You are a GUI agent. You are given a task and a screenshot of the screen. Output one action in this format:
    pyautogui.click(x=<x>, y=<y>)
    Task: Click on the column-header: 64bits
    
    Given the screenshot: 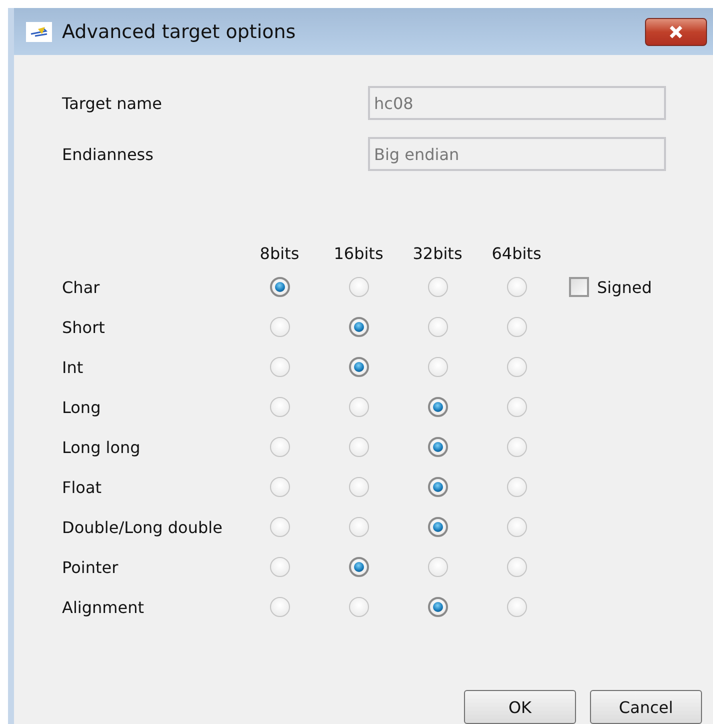 What is the action you would take?
    pyautogui.click(x=516, y=254)
    